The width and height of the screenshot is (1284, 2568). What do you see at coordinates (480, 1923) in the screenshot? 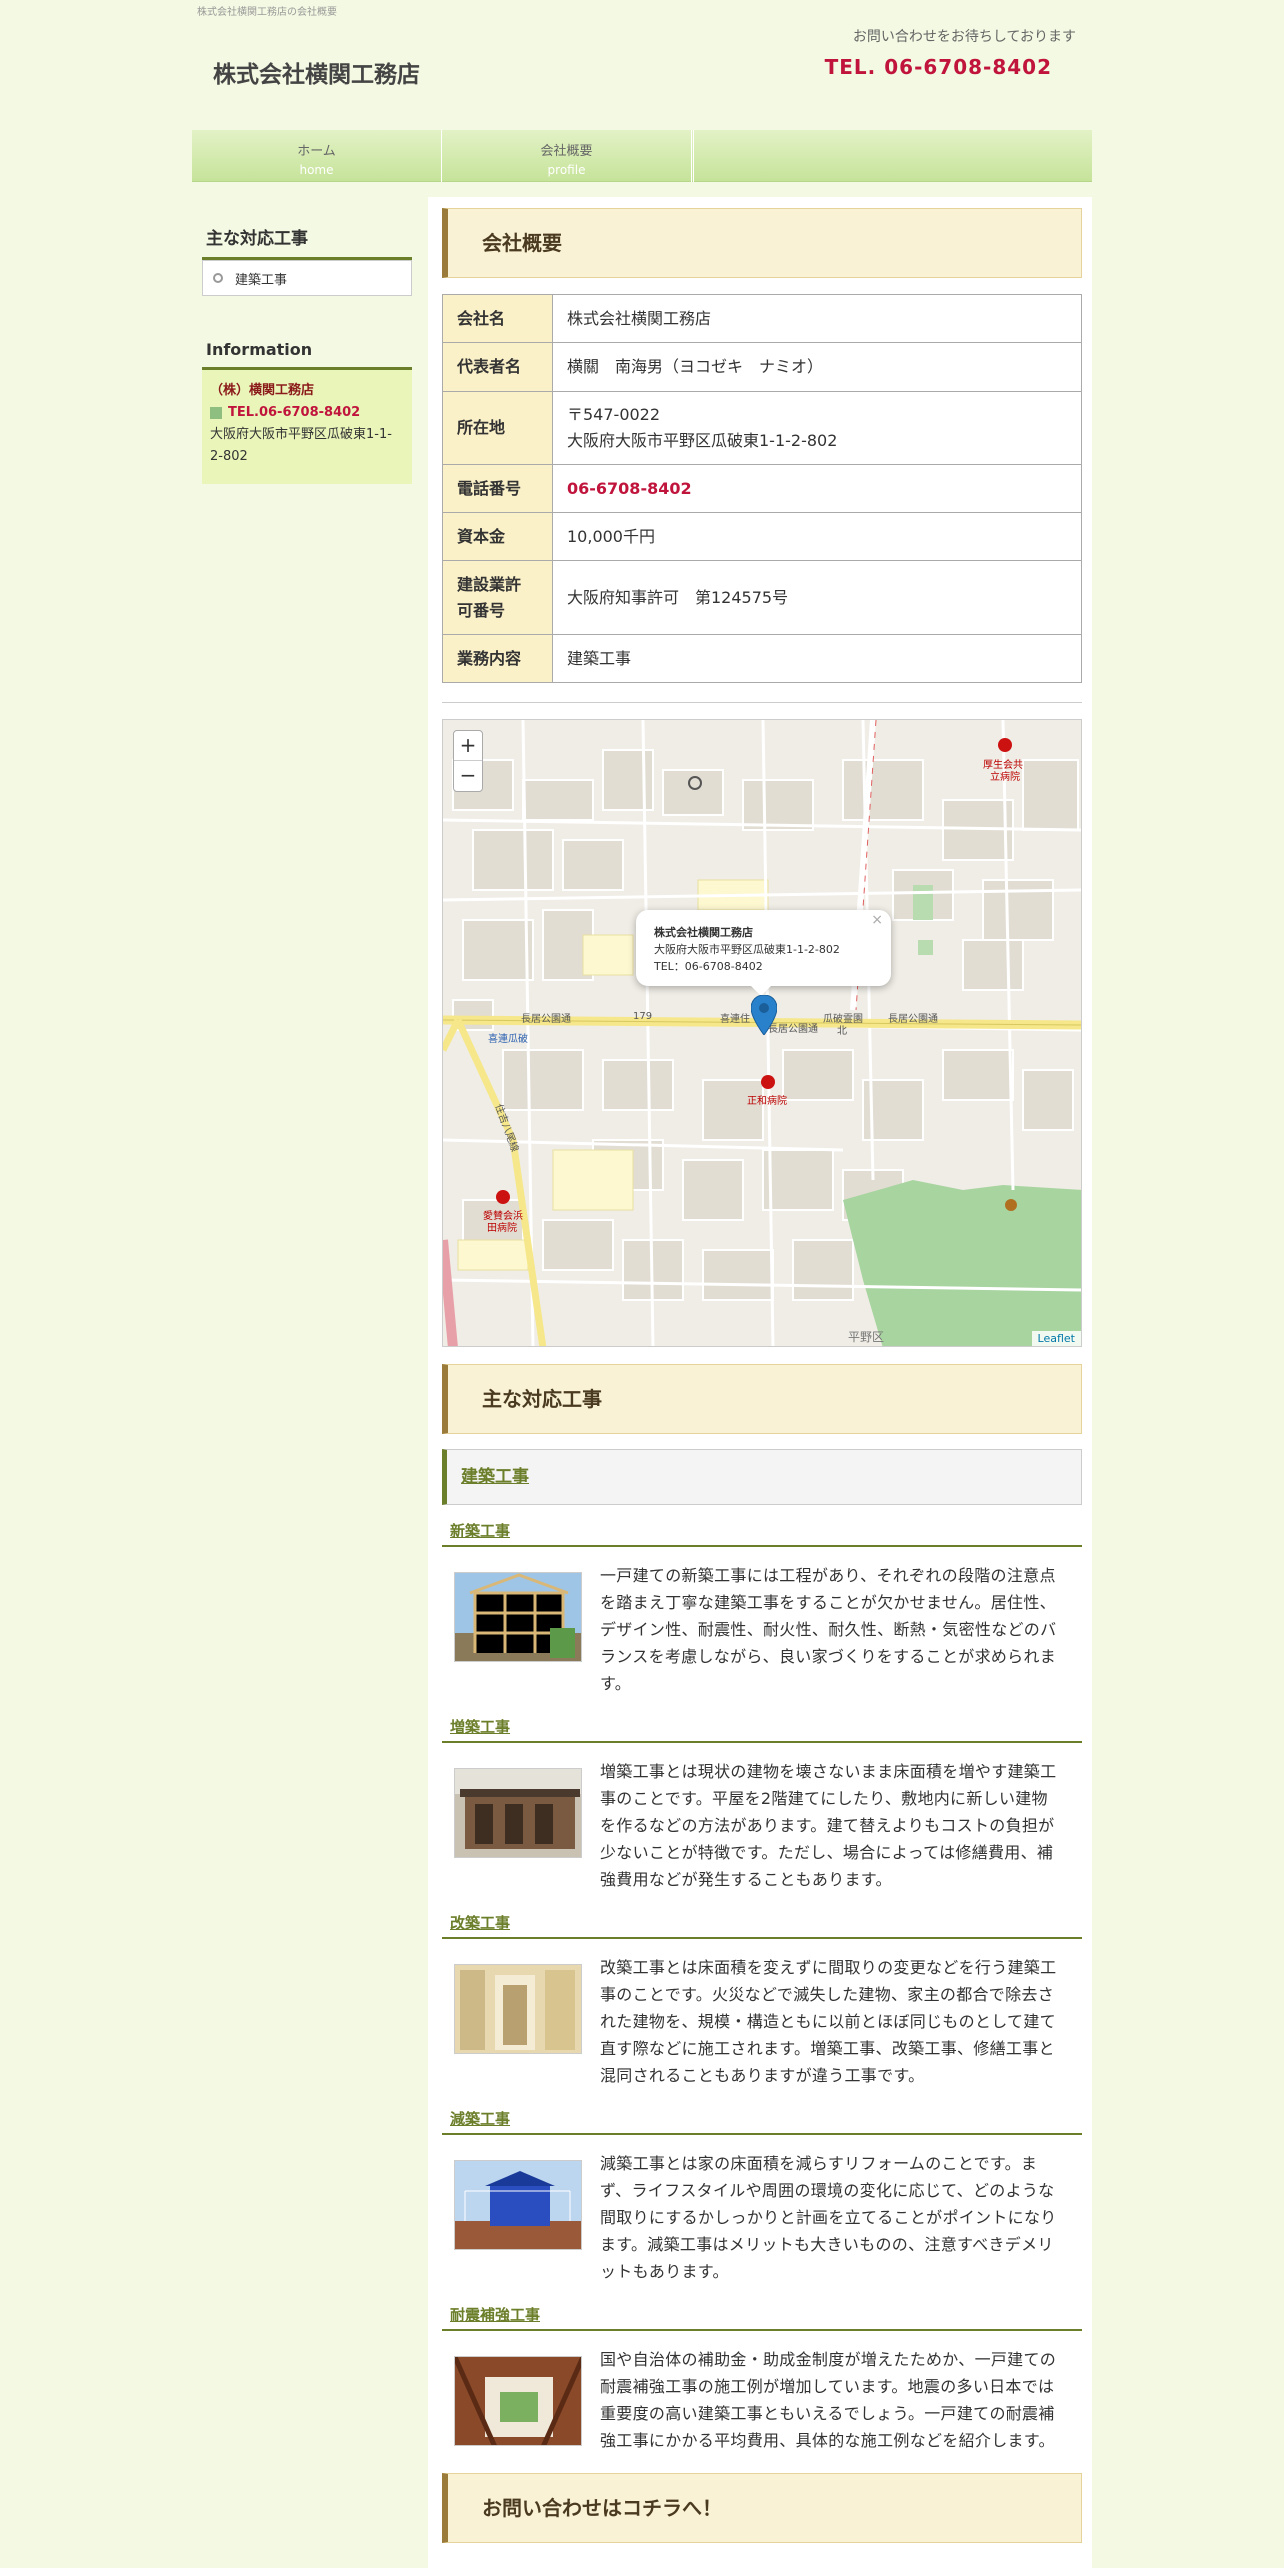
I see `service-link: 改築工事` at bounding box center [480, 1923].